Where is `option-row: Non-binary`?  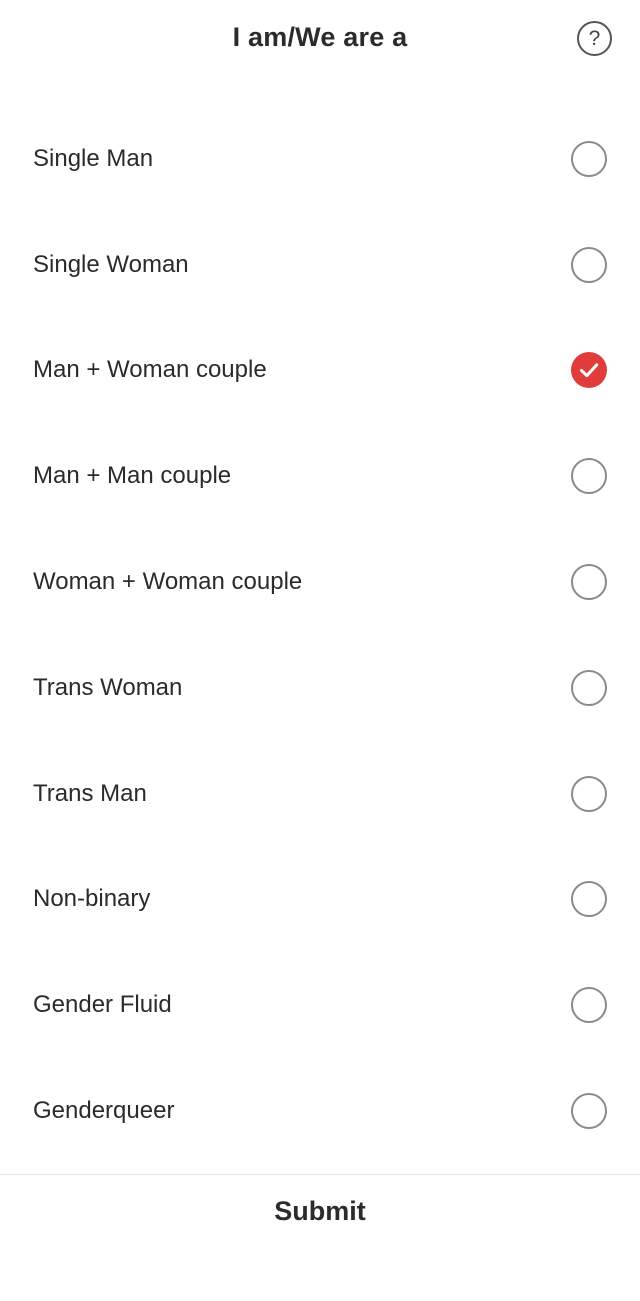
option-row: Non-binary is located at coordinates (320, 900).